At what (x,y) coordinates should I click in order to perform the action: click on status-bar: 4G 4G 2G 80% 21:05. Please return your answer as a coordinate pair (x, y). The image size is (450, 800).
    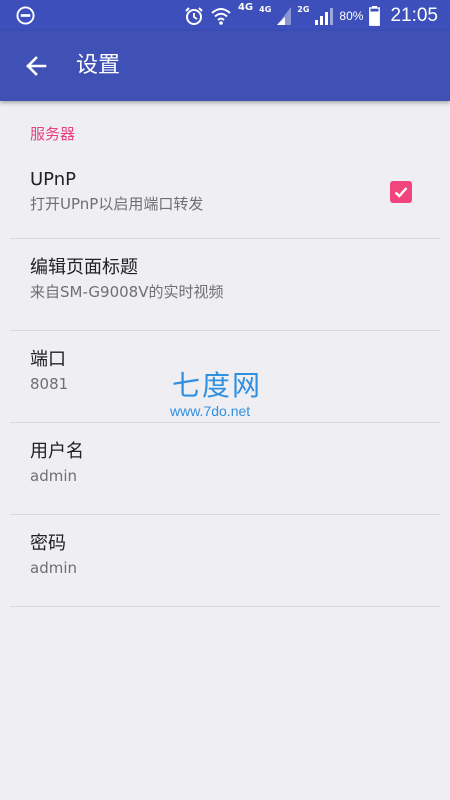
    Looking at the image, I should click on (225, 15).